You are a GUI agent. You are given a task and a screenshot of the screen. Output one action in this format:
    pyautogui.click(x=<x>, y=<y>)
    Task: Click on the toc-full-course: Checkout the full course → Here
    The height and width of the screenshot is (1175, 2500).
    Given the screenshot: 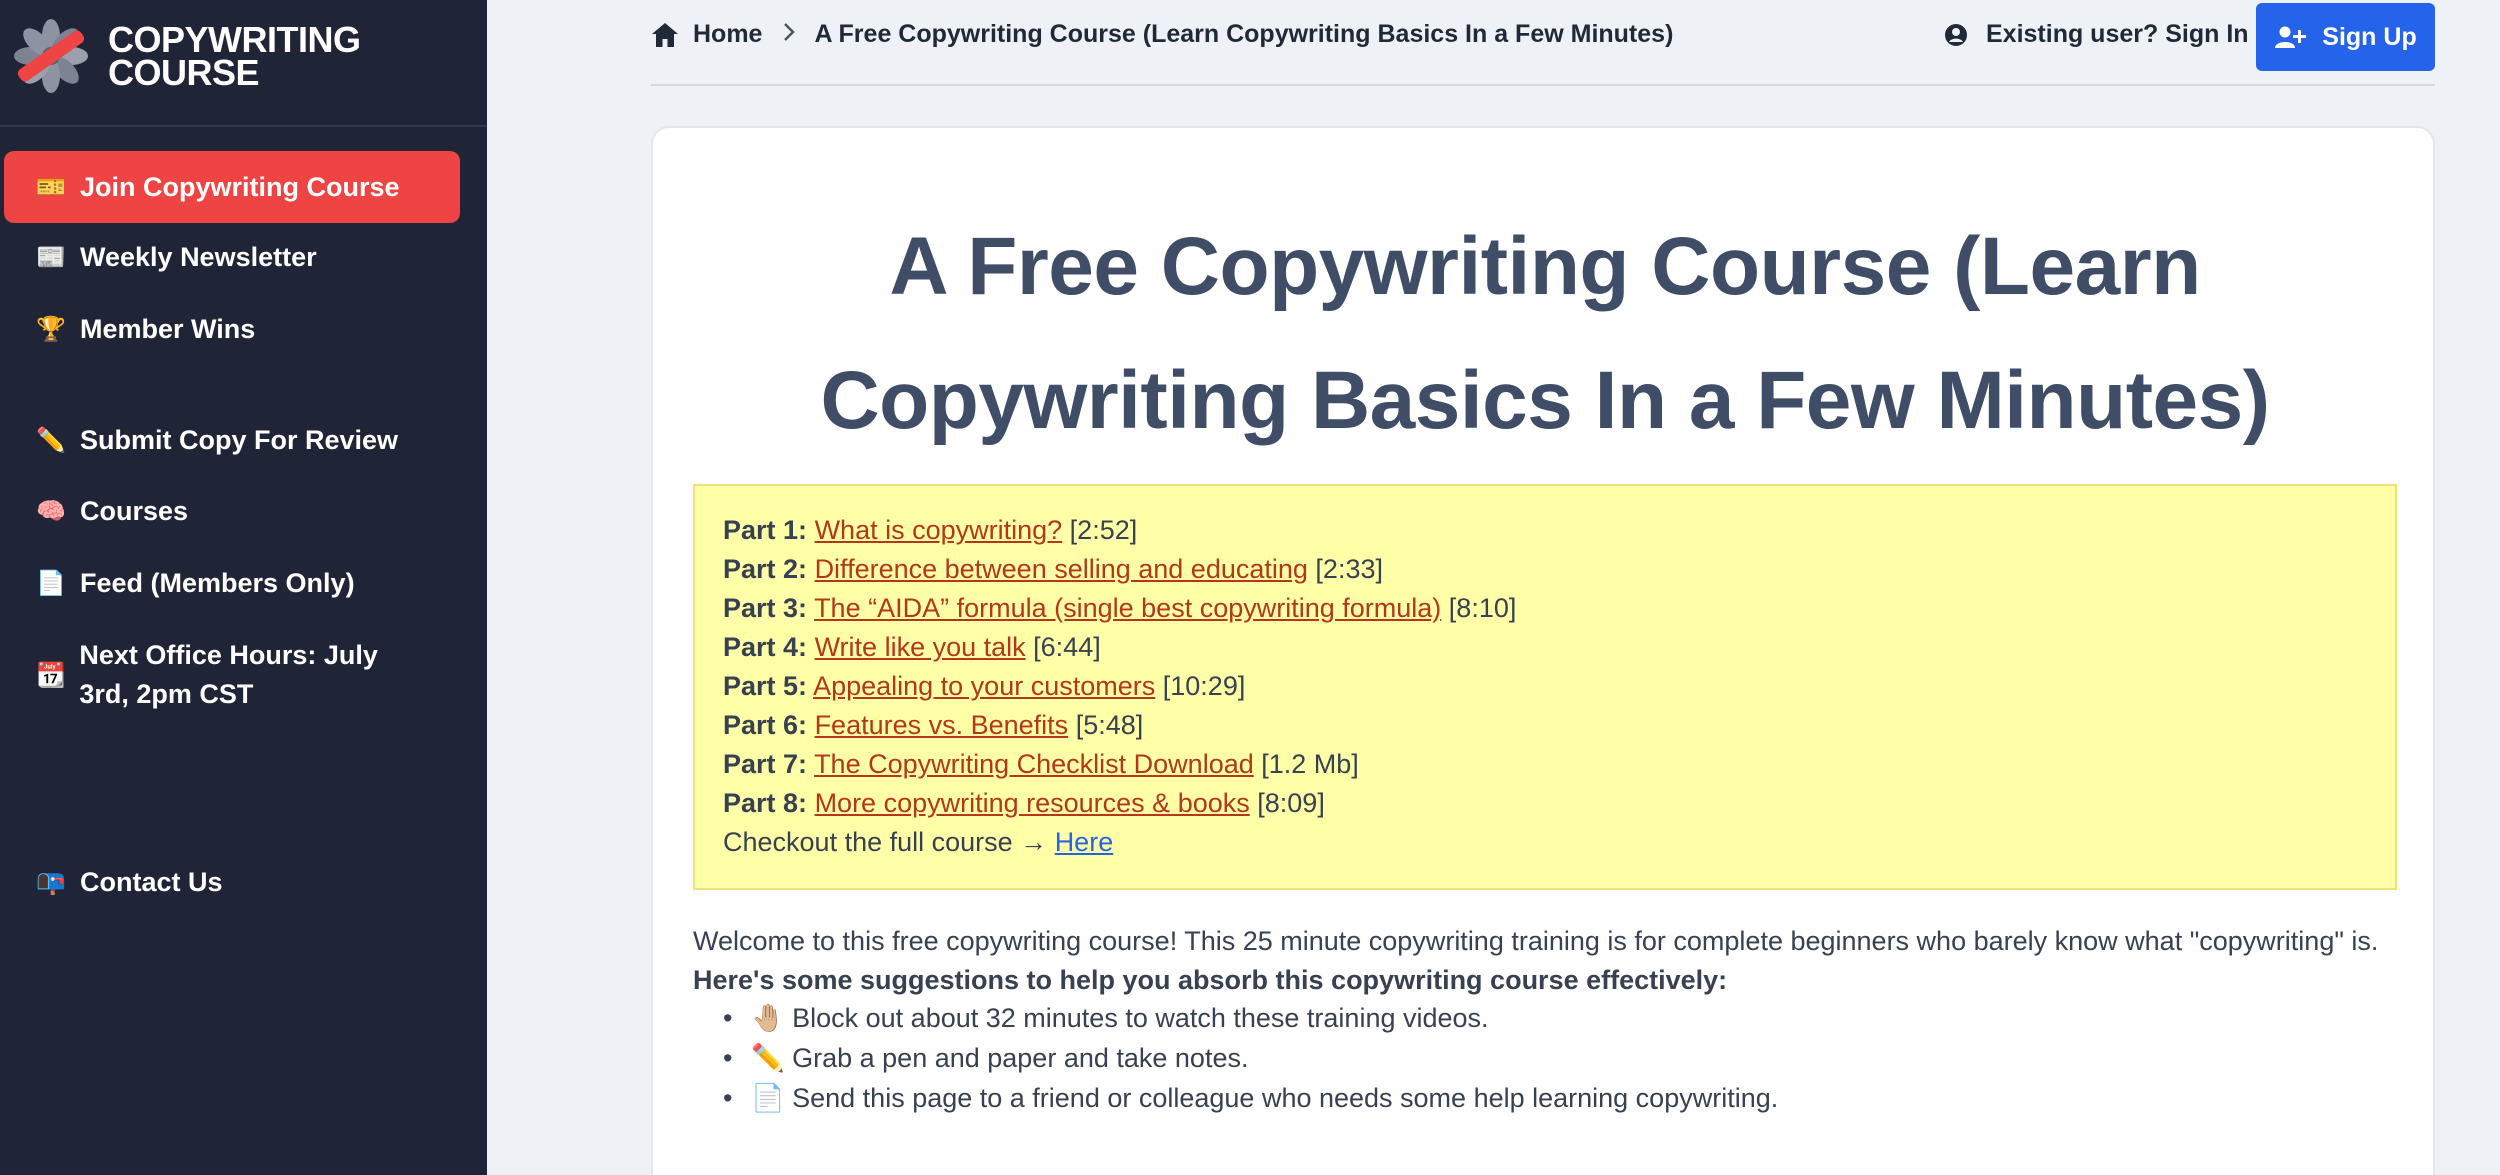 What is the action you would take?
    pyautogui.click(x=1545, y=842)
    